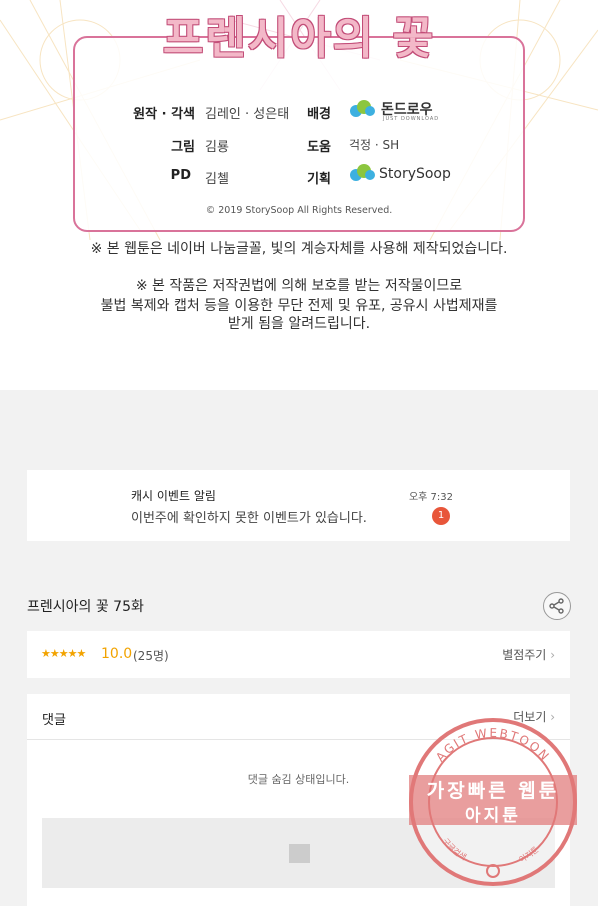  What do you see at coordinates (493, 816) in the screenshot?
I see `watermark-line-2: 아지툰` at bounding box center [493, 816].